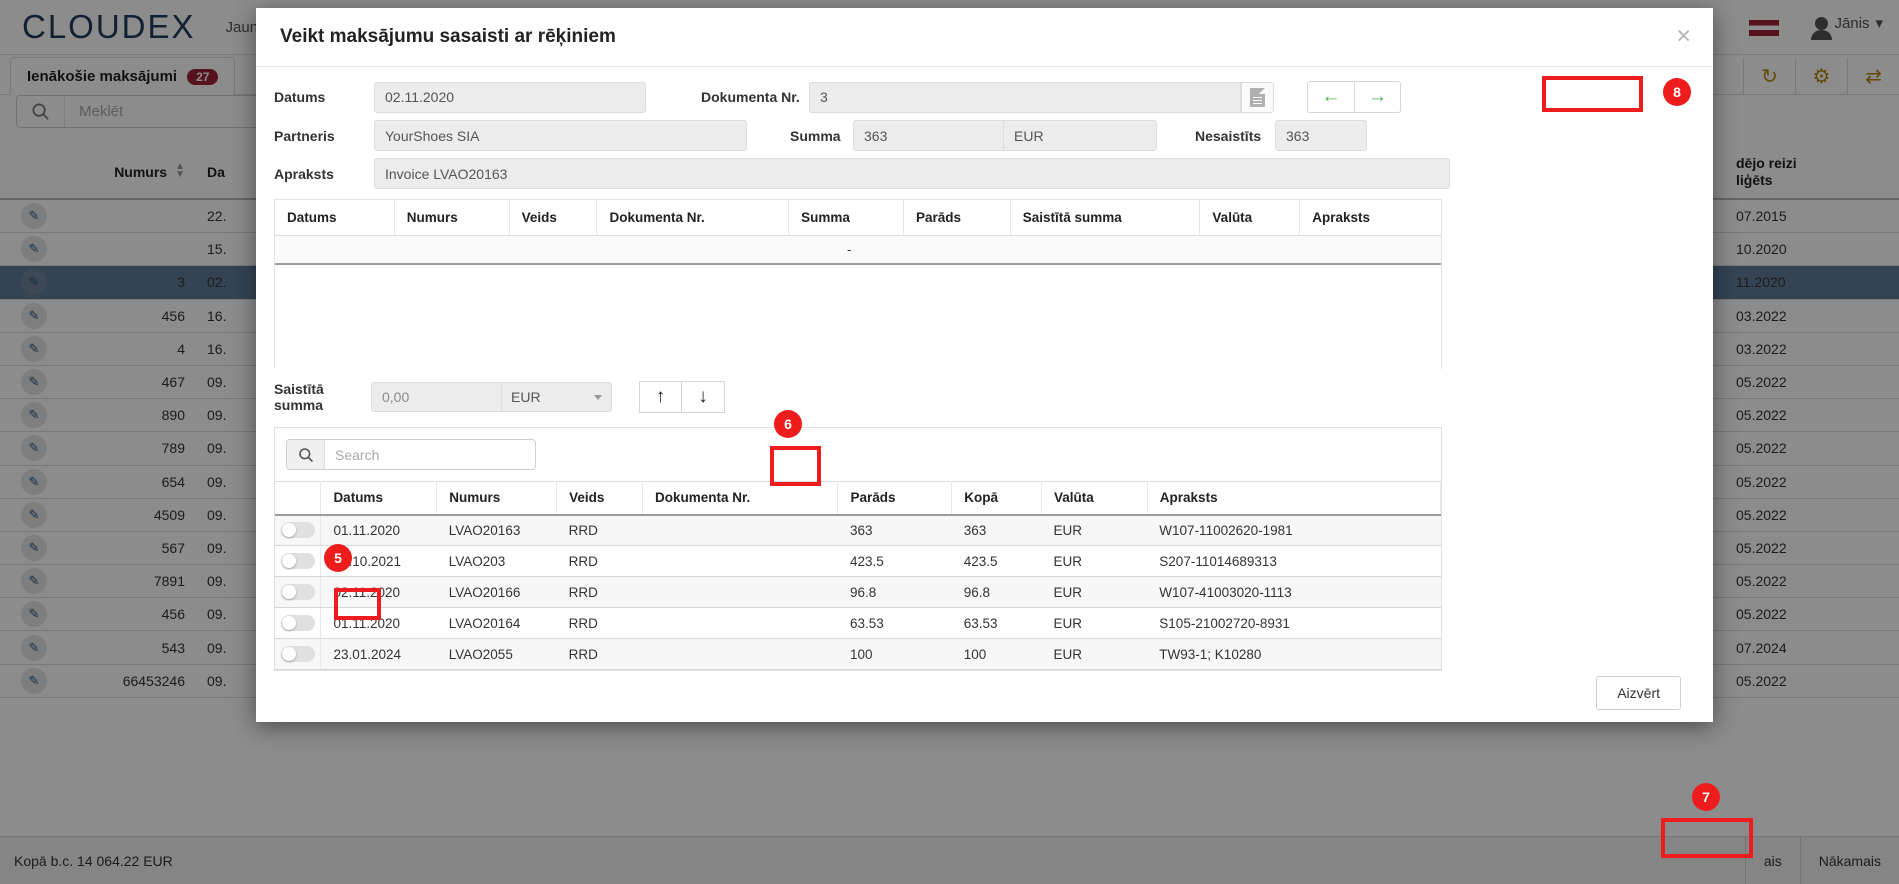 Image resolution: width=1899 pixels, height=884 pixels. Describe the element at coordinates (1370, 217) in the screenshot. I see `linked-col-header: Apraksts` at that location.